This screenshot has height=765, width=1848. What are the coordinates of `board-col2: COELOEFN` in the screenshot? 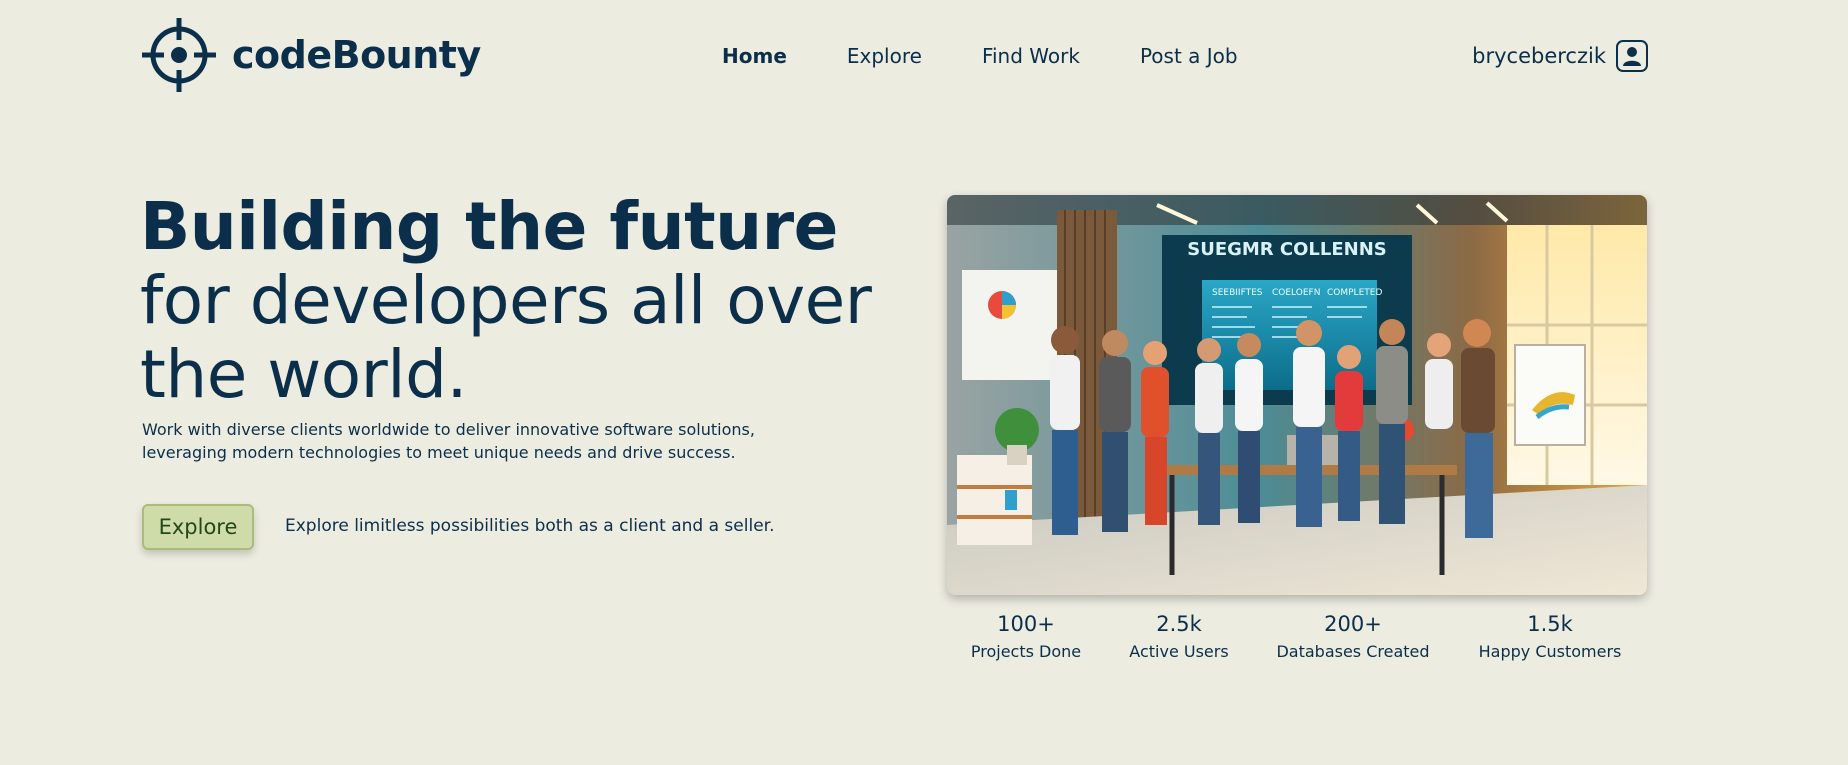 It's located at (1296, 293).